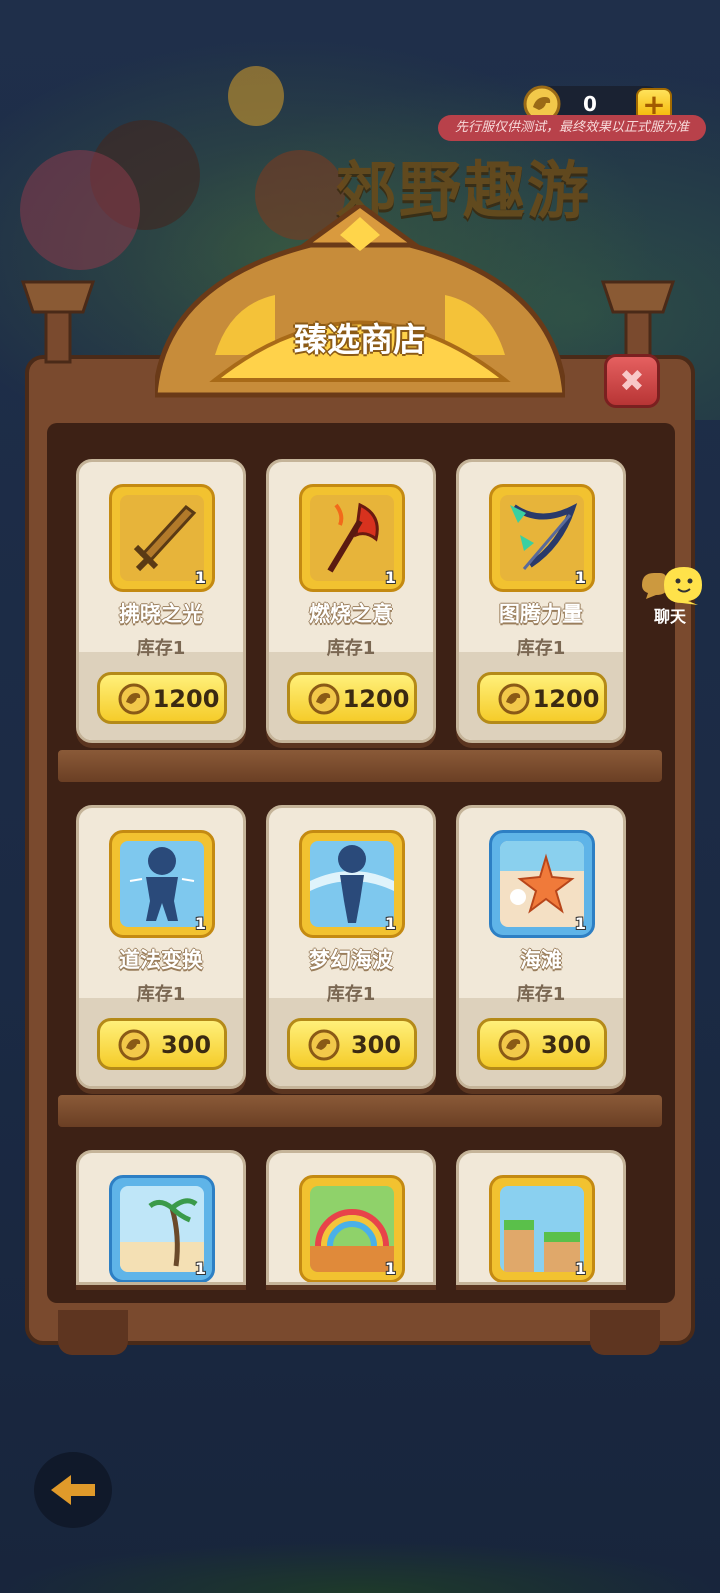 This screenshot has height=1593, width=720. Describe the element at coordinates (256, 96) in the screenshot. I see `background-mascot` at that location.